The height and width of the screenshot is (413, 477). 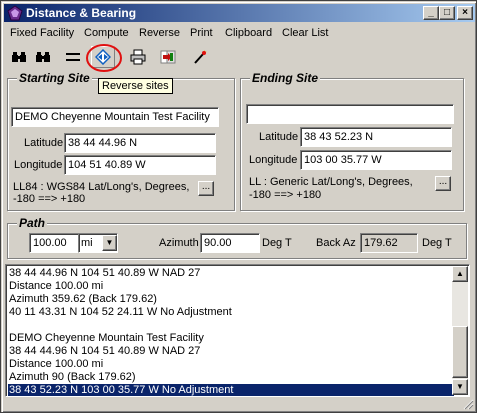 What do you see at coordinates (447, 13) in the screenshot?
I see `maximize-button: □` at bounding box center [447, 13].